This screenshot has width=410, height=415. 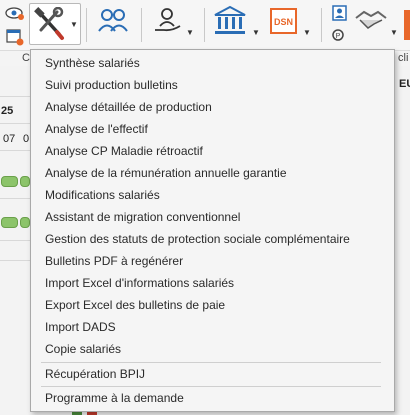 What do you see at coordinates (7, 111) in the screenshot?
I see `day-number: 25` at bounding box center [7, 111].